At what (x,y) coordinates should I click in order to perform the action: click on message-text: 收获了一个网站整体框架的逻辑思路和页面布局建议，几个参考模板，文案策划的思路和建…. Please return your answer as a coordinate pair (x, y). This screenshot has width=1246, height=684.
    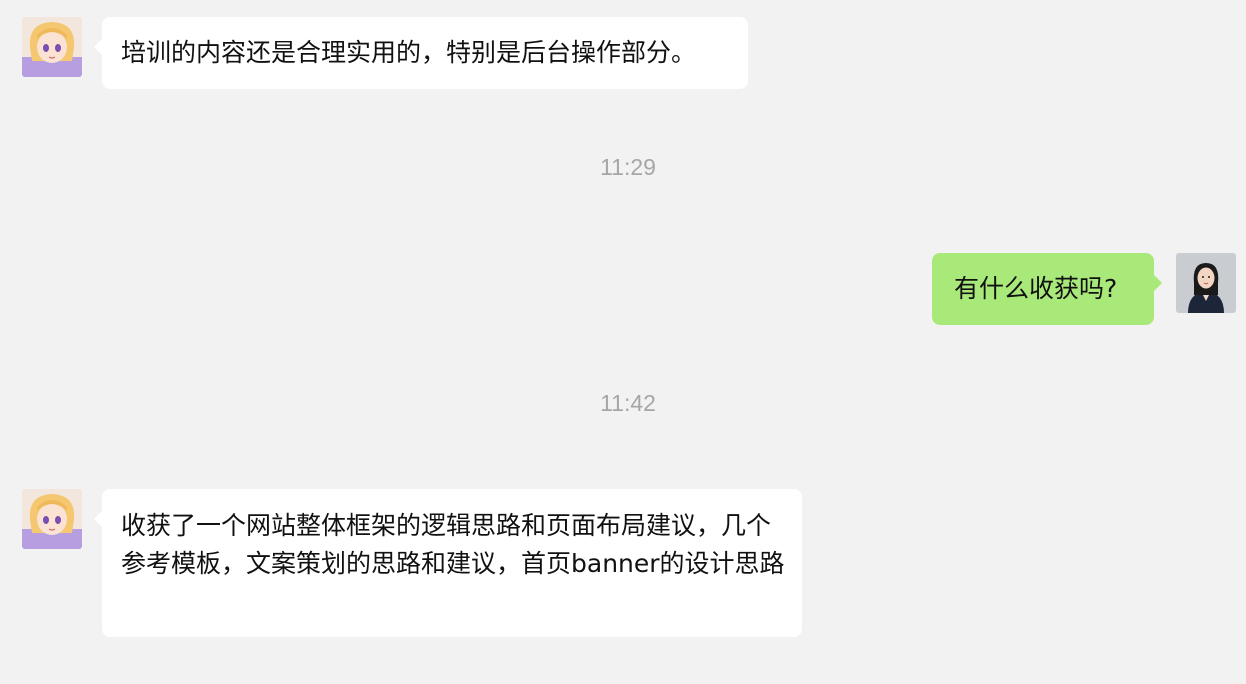
    Looking at the image, I should click on (453, 544).